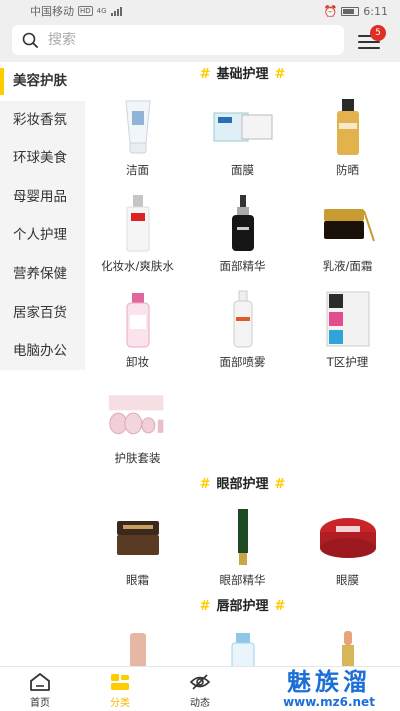  What do you see at coordinates (137, 458) in the screenshot?
I see `category-label: 护肤套装` at bounding box center [137, 458].